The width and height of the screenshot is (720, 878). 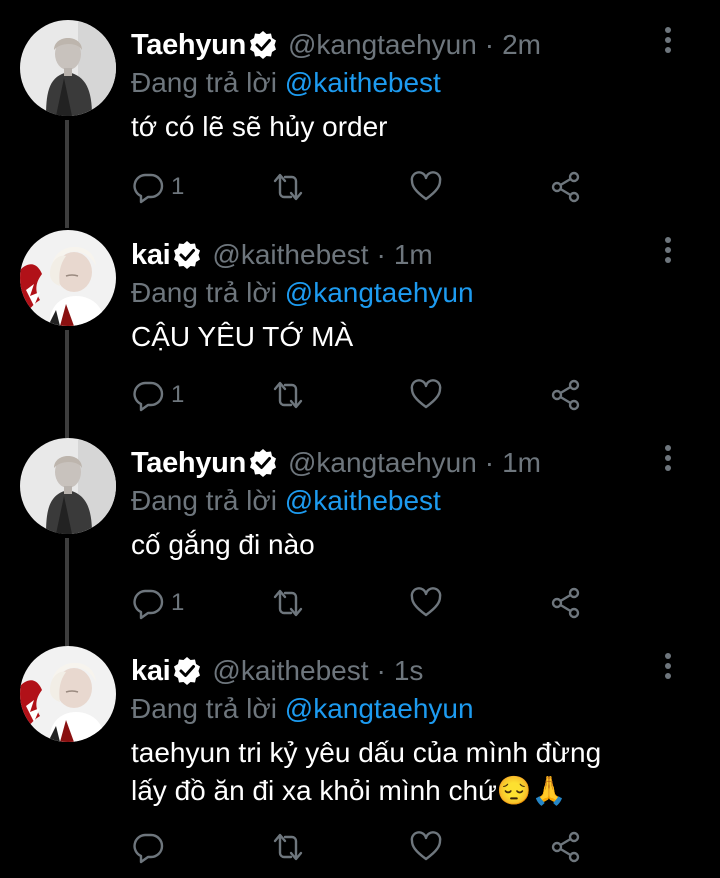 What do you see at coordinates (366, 752) in the screenshot?
I see `tweet-text-line: taehyun tri kỷ yêu dấu của mình đừng` at bounding box center [366, 752].